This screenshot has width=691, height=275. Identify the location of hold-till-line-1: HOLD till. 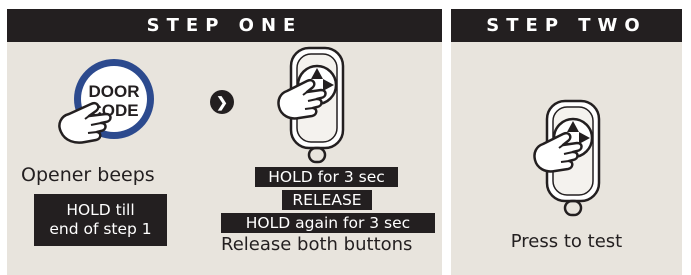
(100, 210).